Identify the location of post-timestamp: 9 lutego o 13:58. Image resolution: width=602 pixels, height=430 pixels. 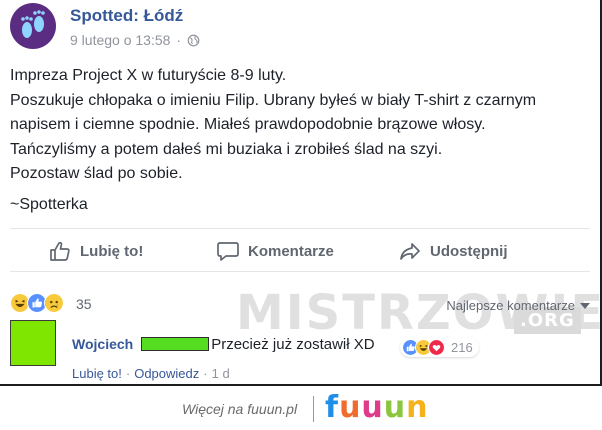
(120, 40).